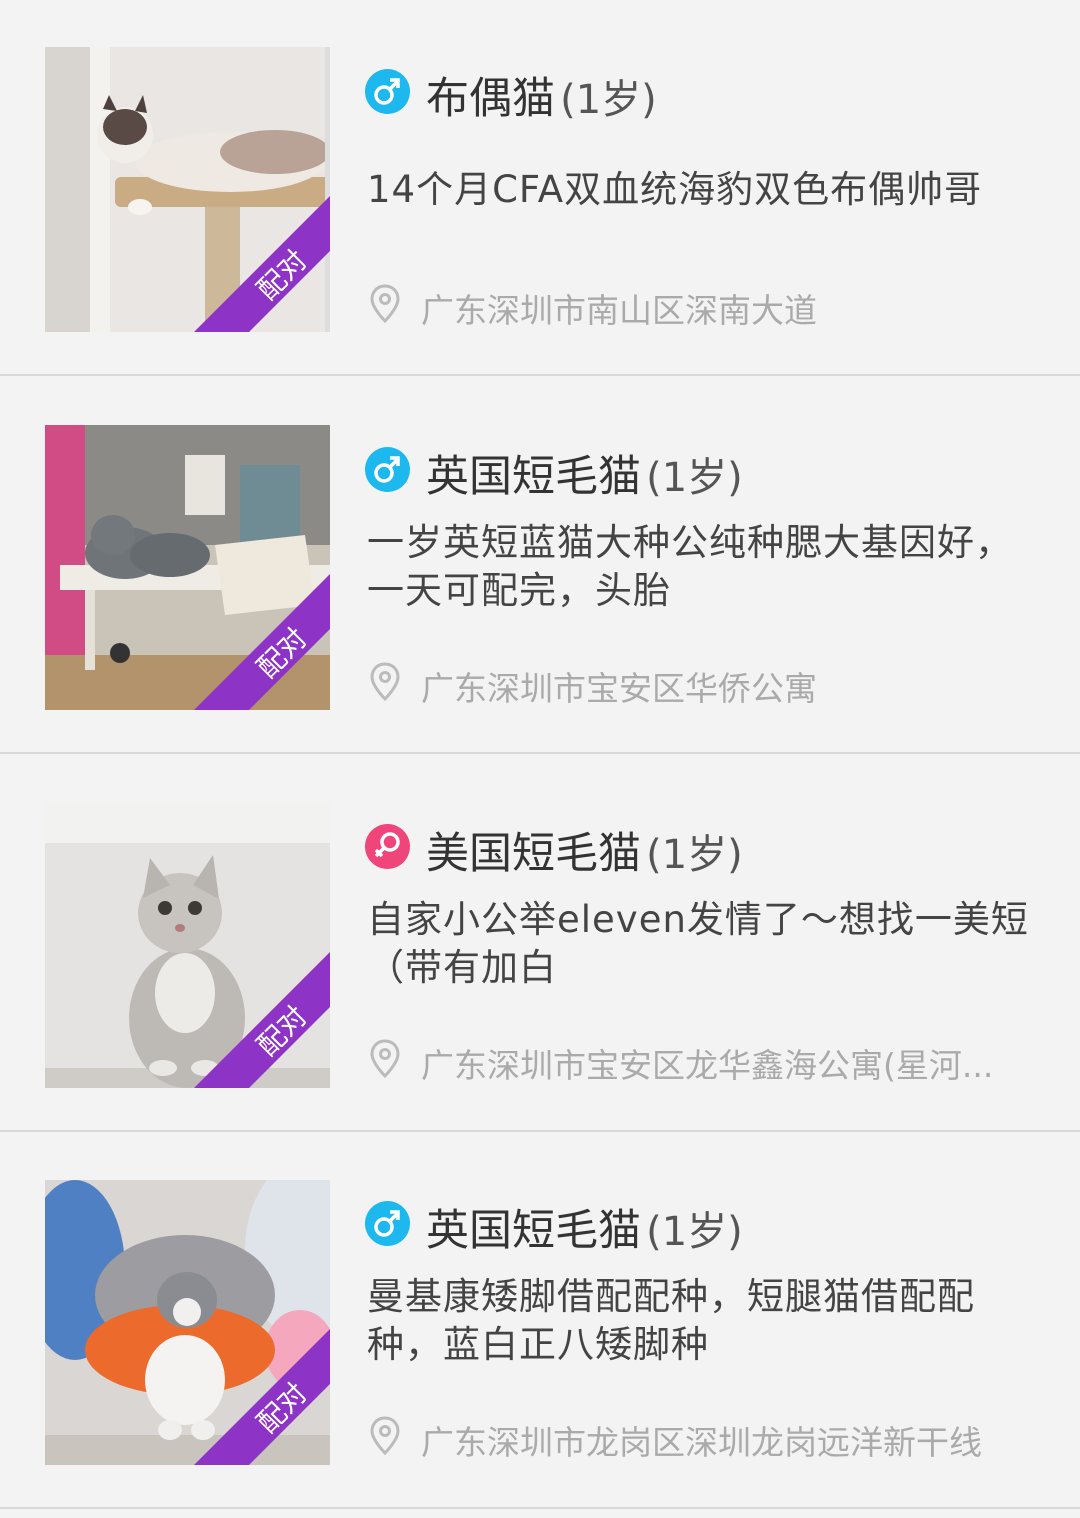  I want to click on pet-title: 美国短毛猫 (1岁), so click(584, 850).